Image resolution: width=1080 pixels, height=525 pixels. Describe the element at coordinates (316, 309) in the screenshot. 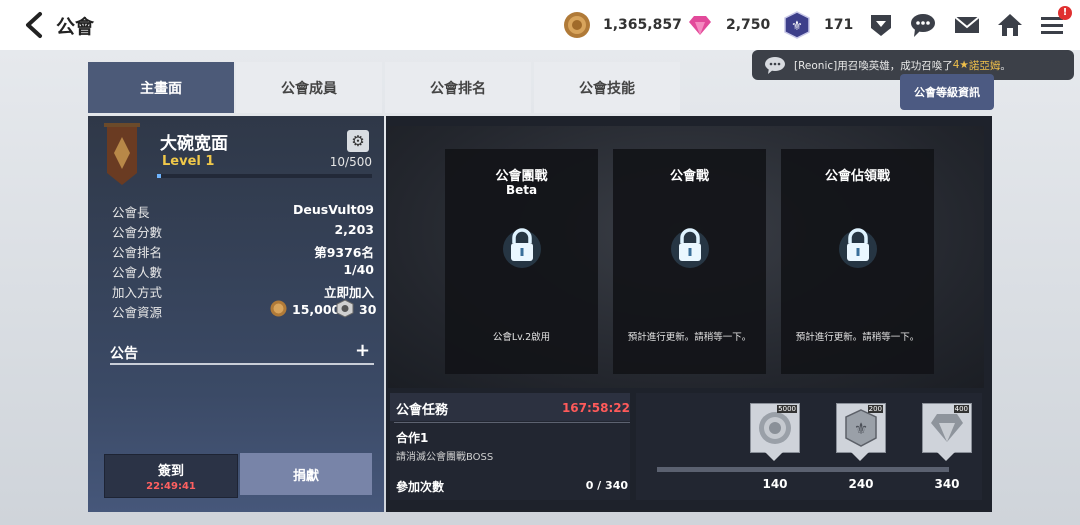

I see `resource-gold: 15,000` at that location.